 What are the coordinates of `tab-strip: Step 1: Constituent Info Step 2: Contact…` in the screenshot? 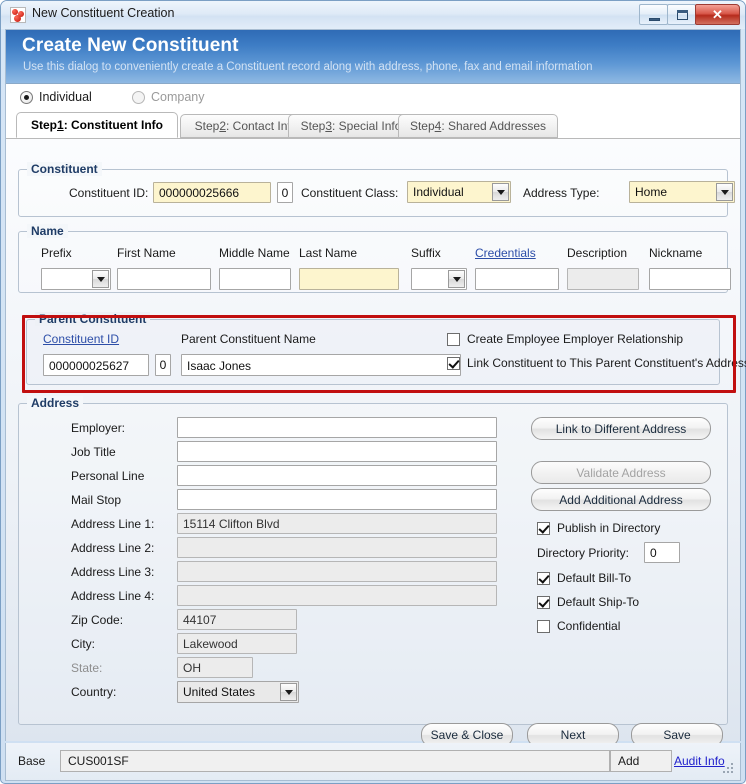 It's located at (373, 125).